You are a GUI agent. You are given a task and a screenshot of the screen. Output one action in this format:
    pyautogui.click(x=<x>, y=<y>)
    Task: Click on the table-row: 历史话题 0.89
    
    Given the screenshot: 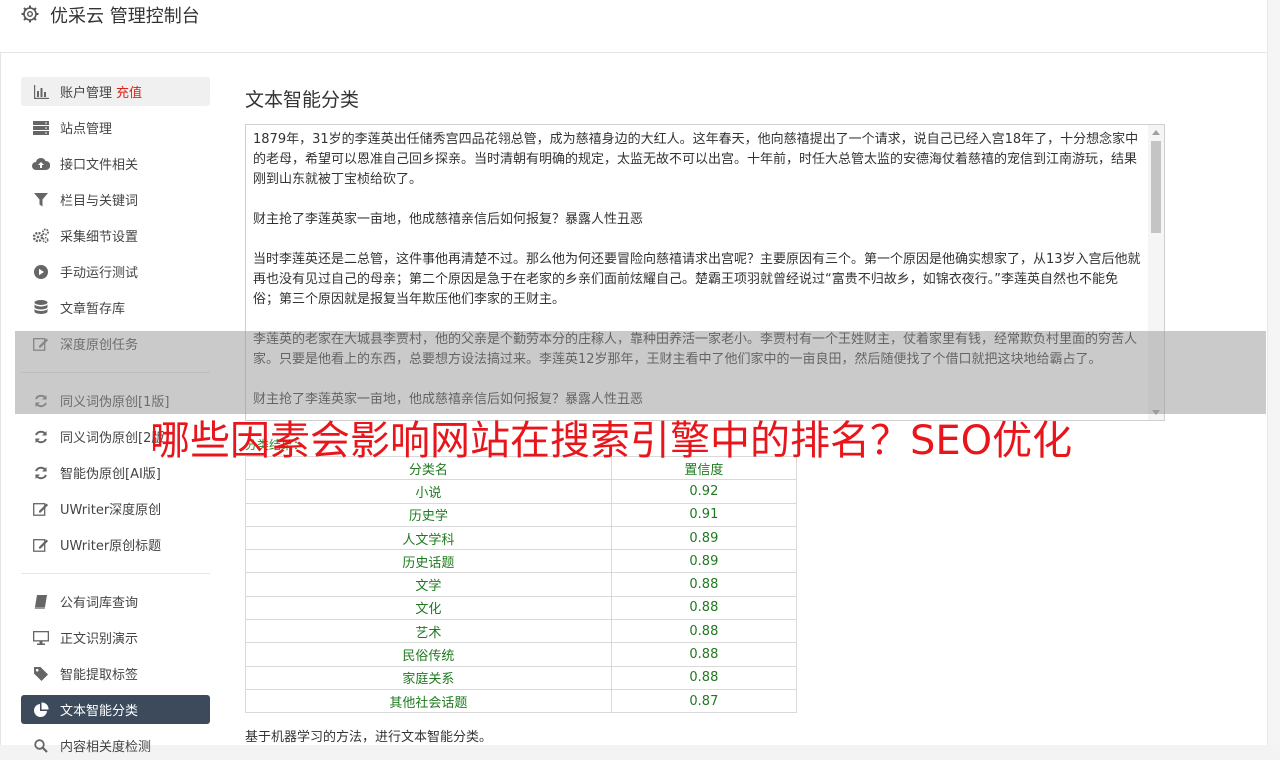 What is the action you would take?
    pyautogui.click(x=521, y=561)
    